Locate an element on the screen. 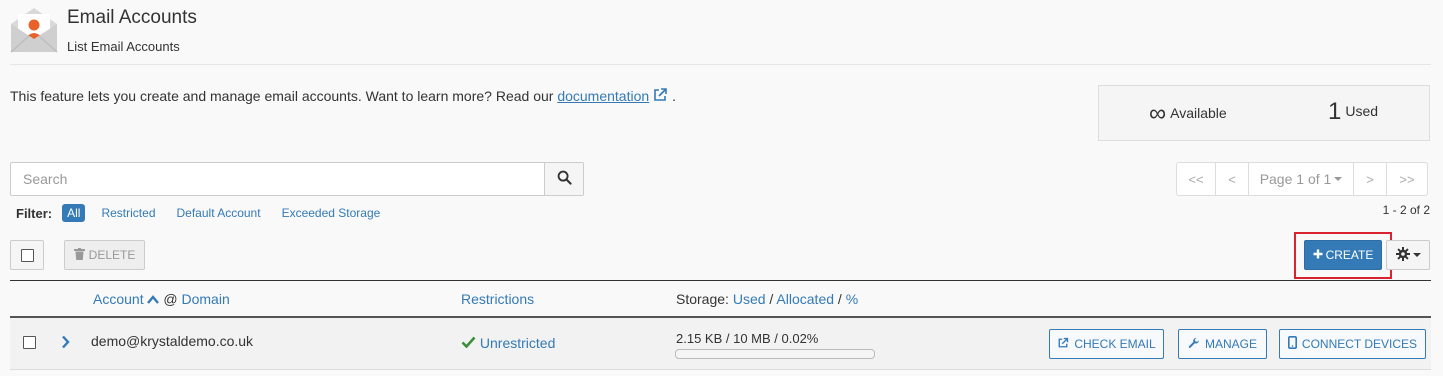  connect-devices-label: CONNECT DEVICES is located at coordinates (1359, 344).